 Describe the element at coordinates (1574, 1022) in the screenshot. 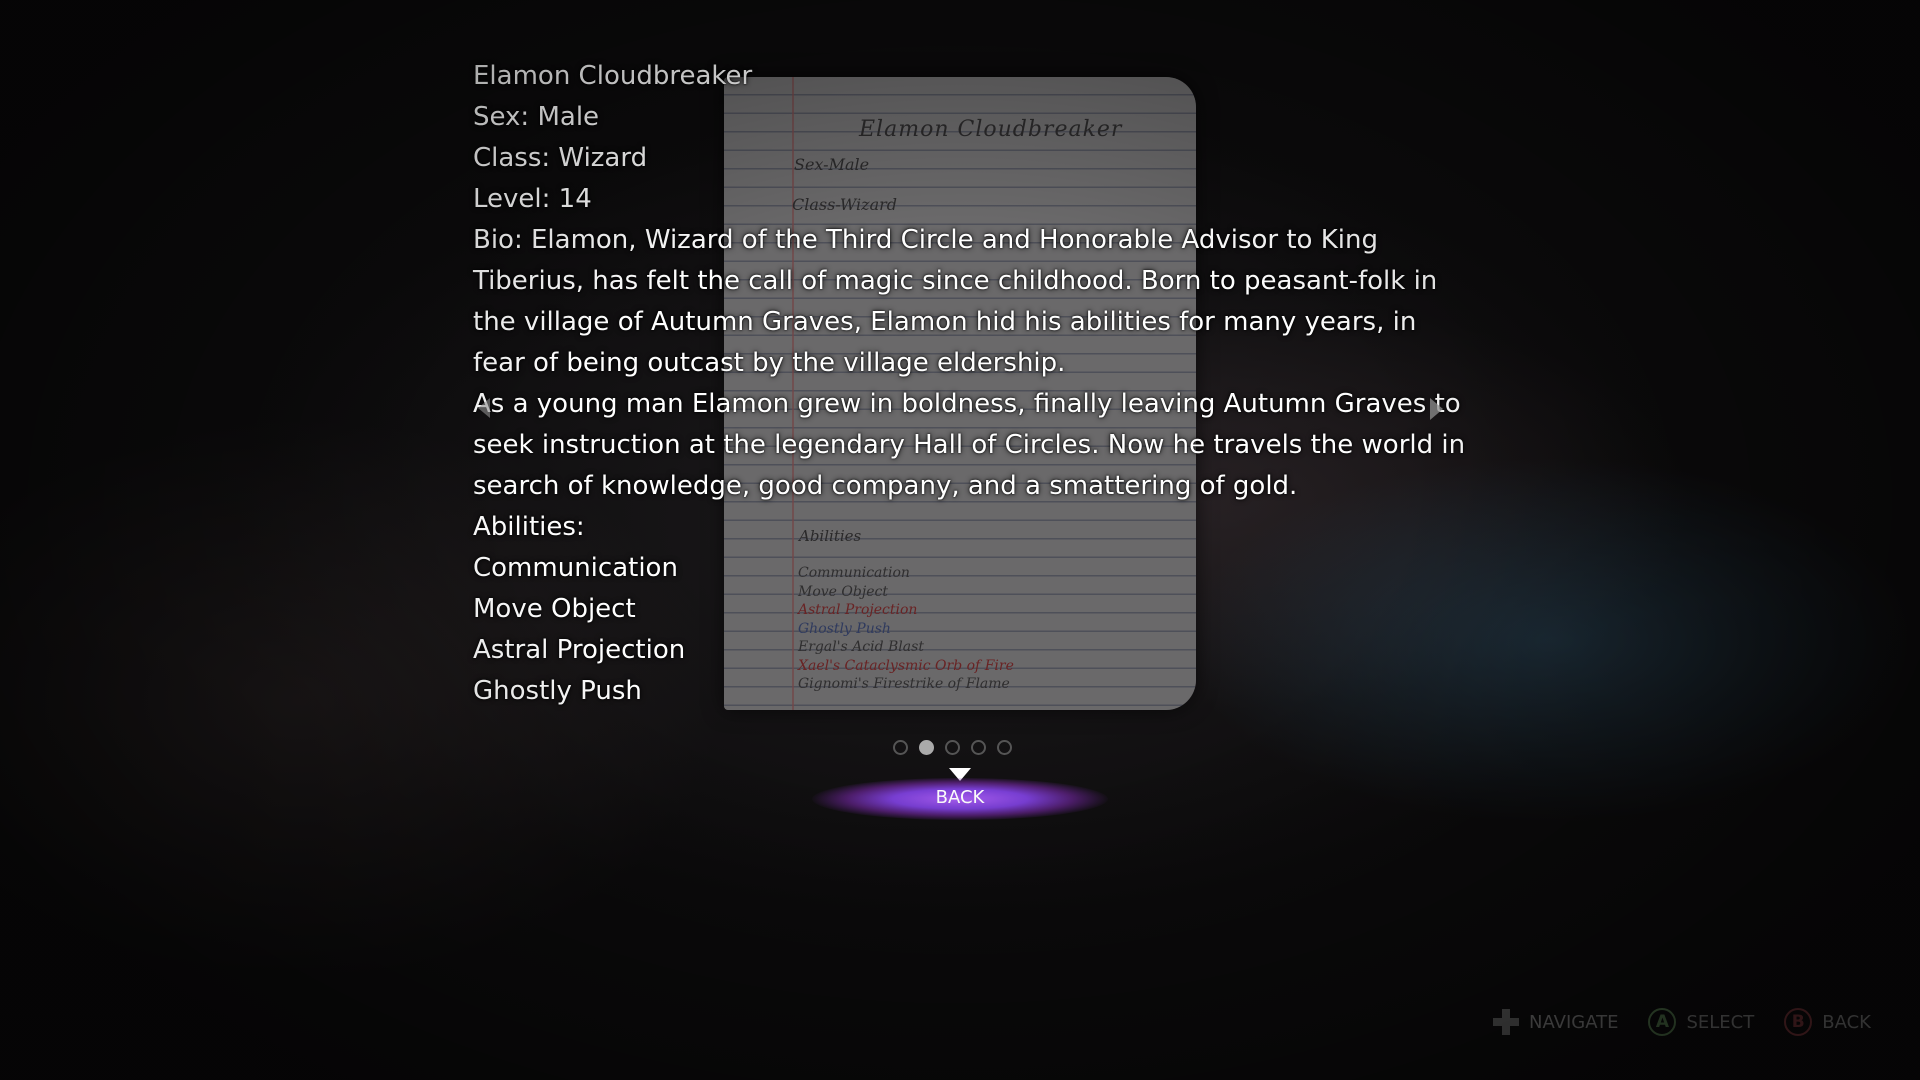

I see `hint-navigate-label: NAVIGATE` at that location.